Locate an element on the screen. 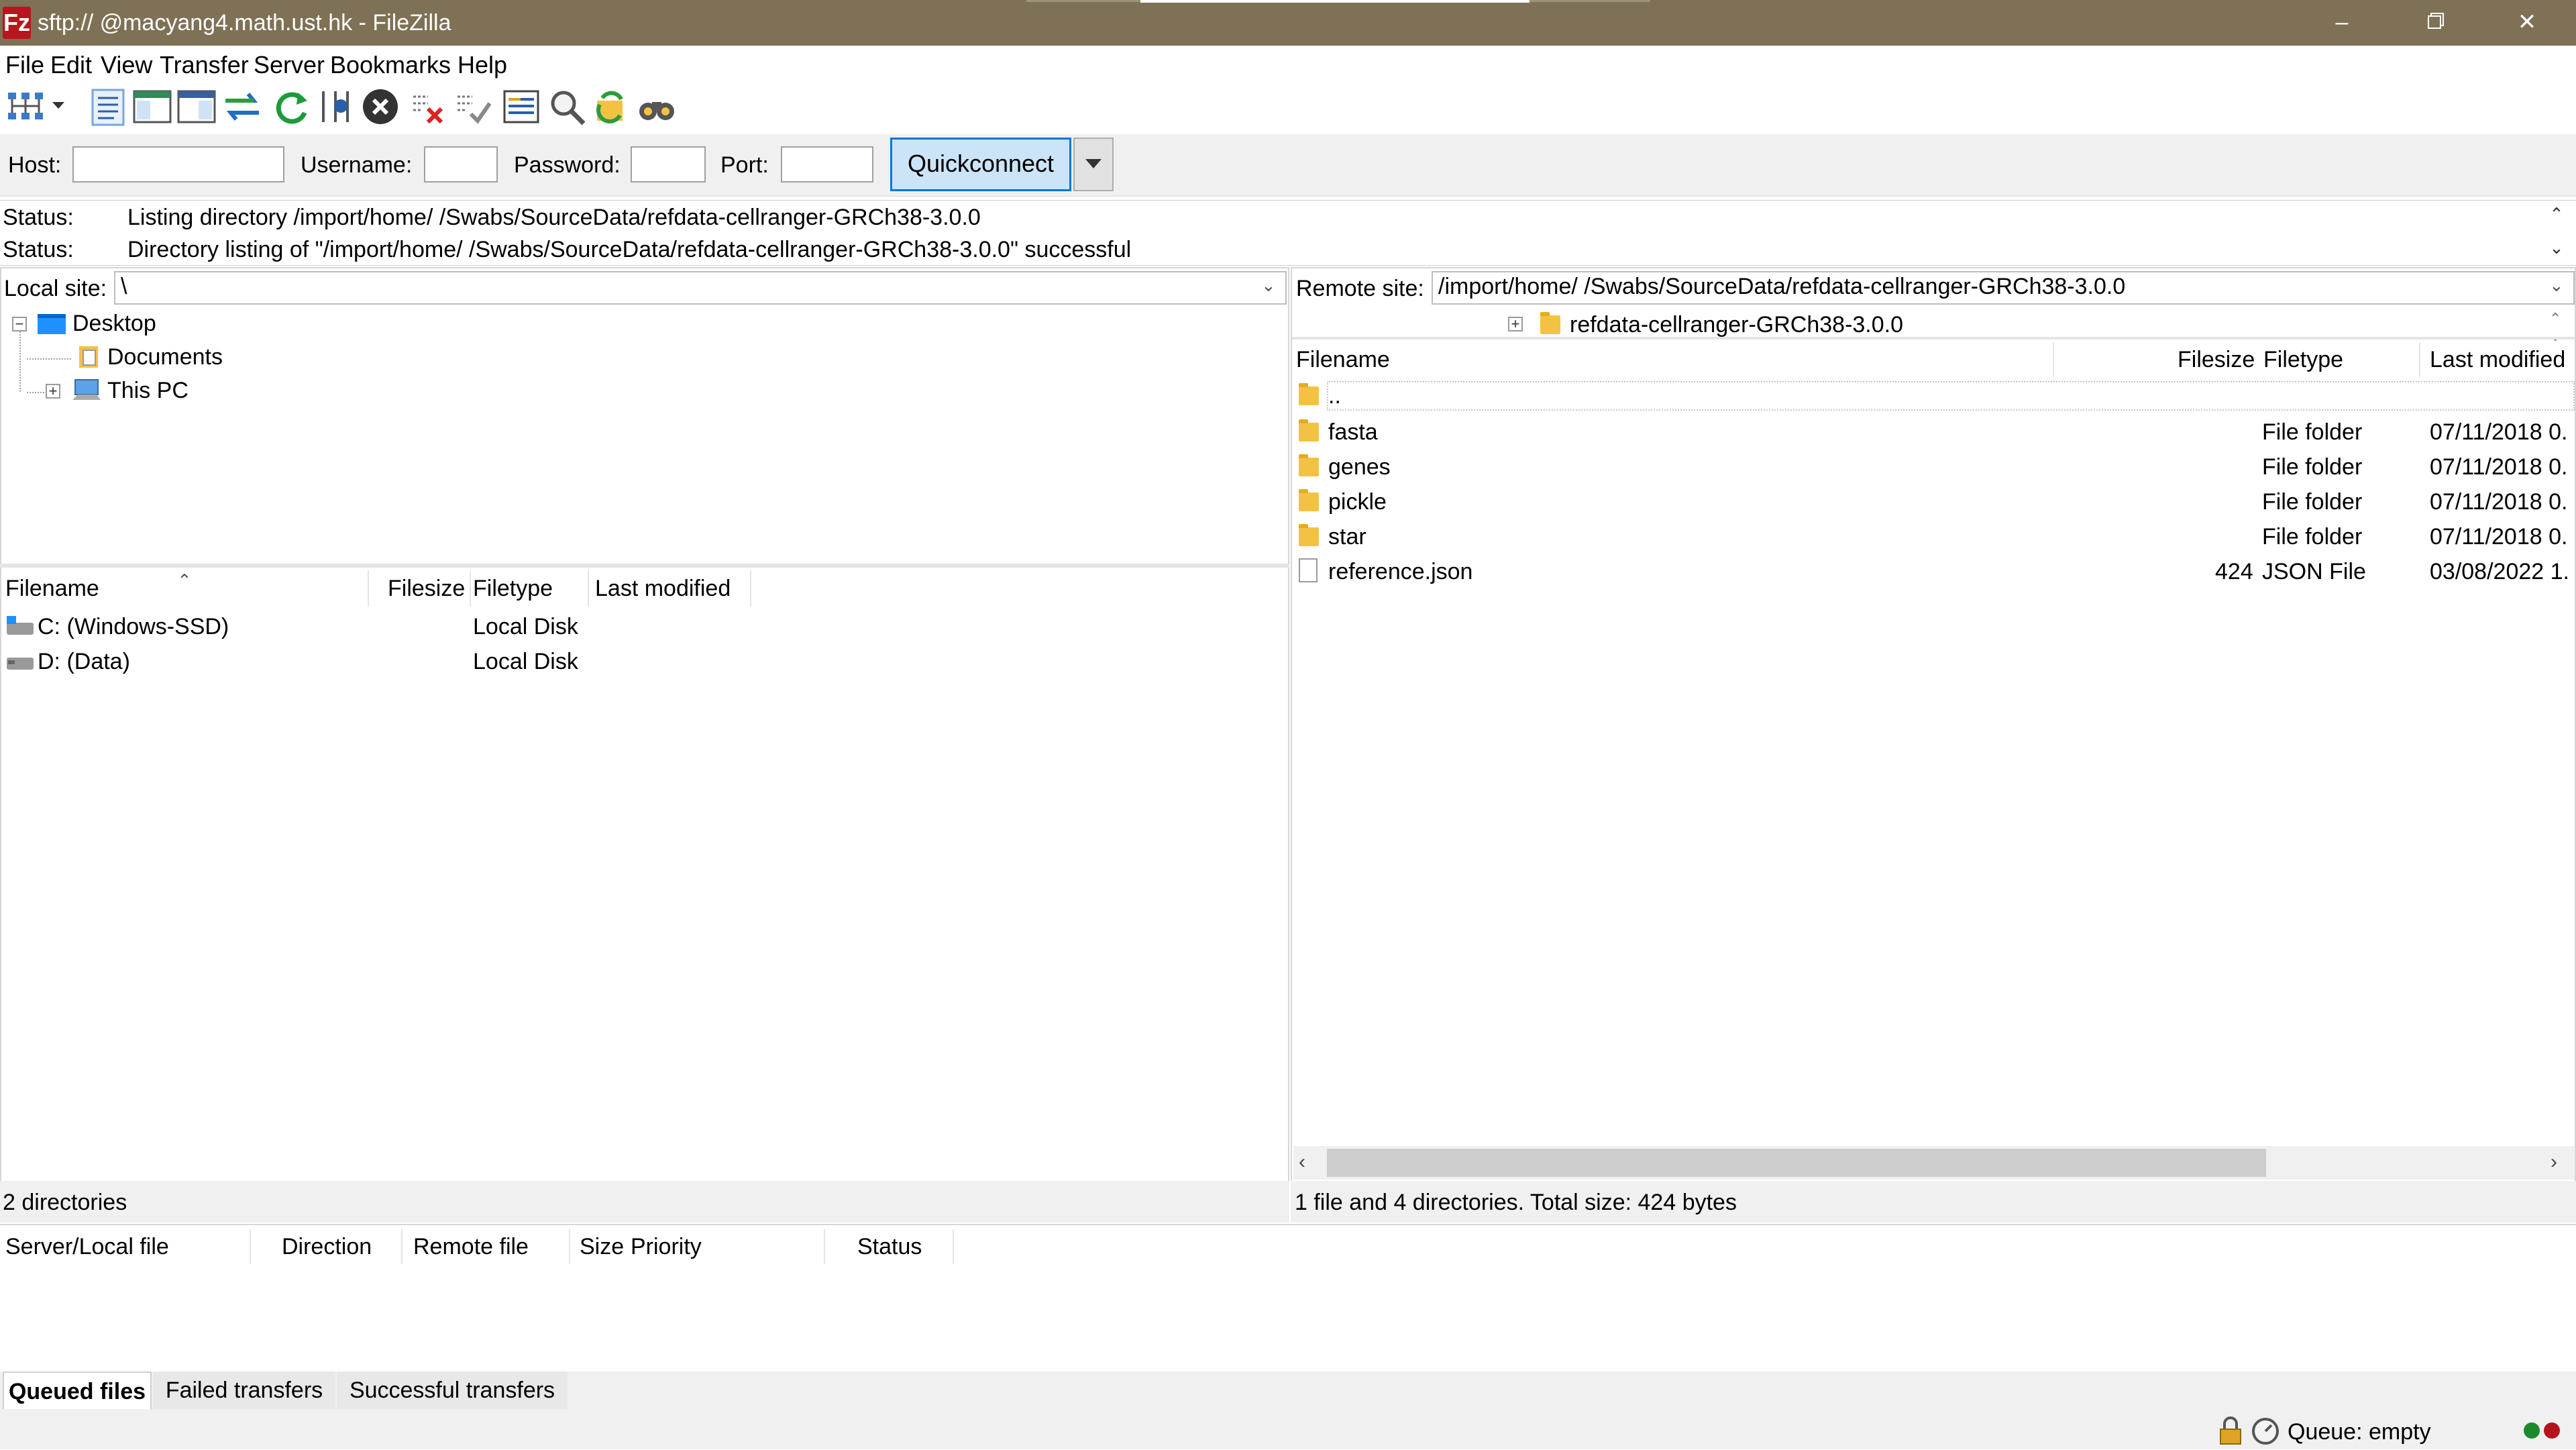  username-input is located at coordinates (461, 164).